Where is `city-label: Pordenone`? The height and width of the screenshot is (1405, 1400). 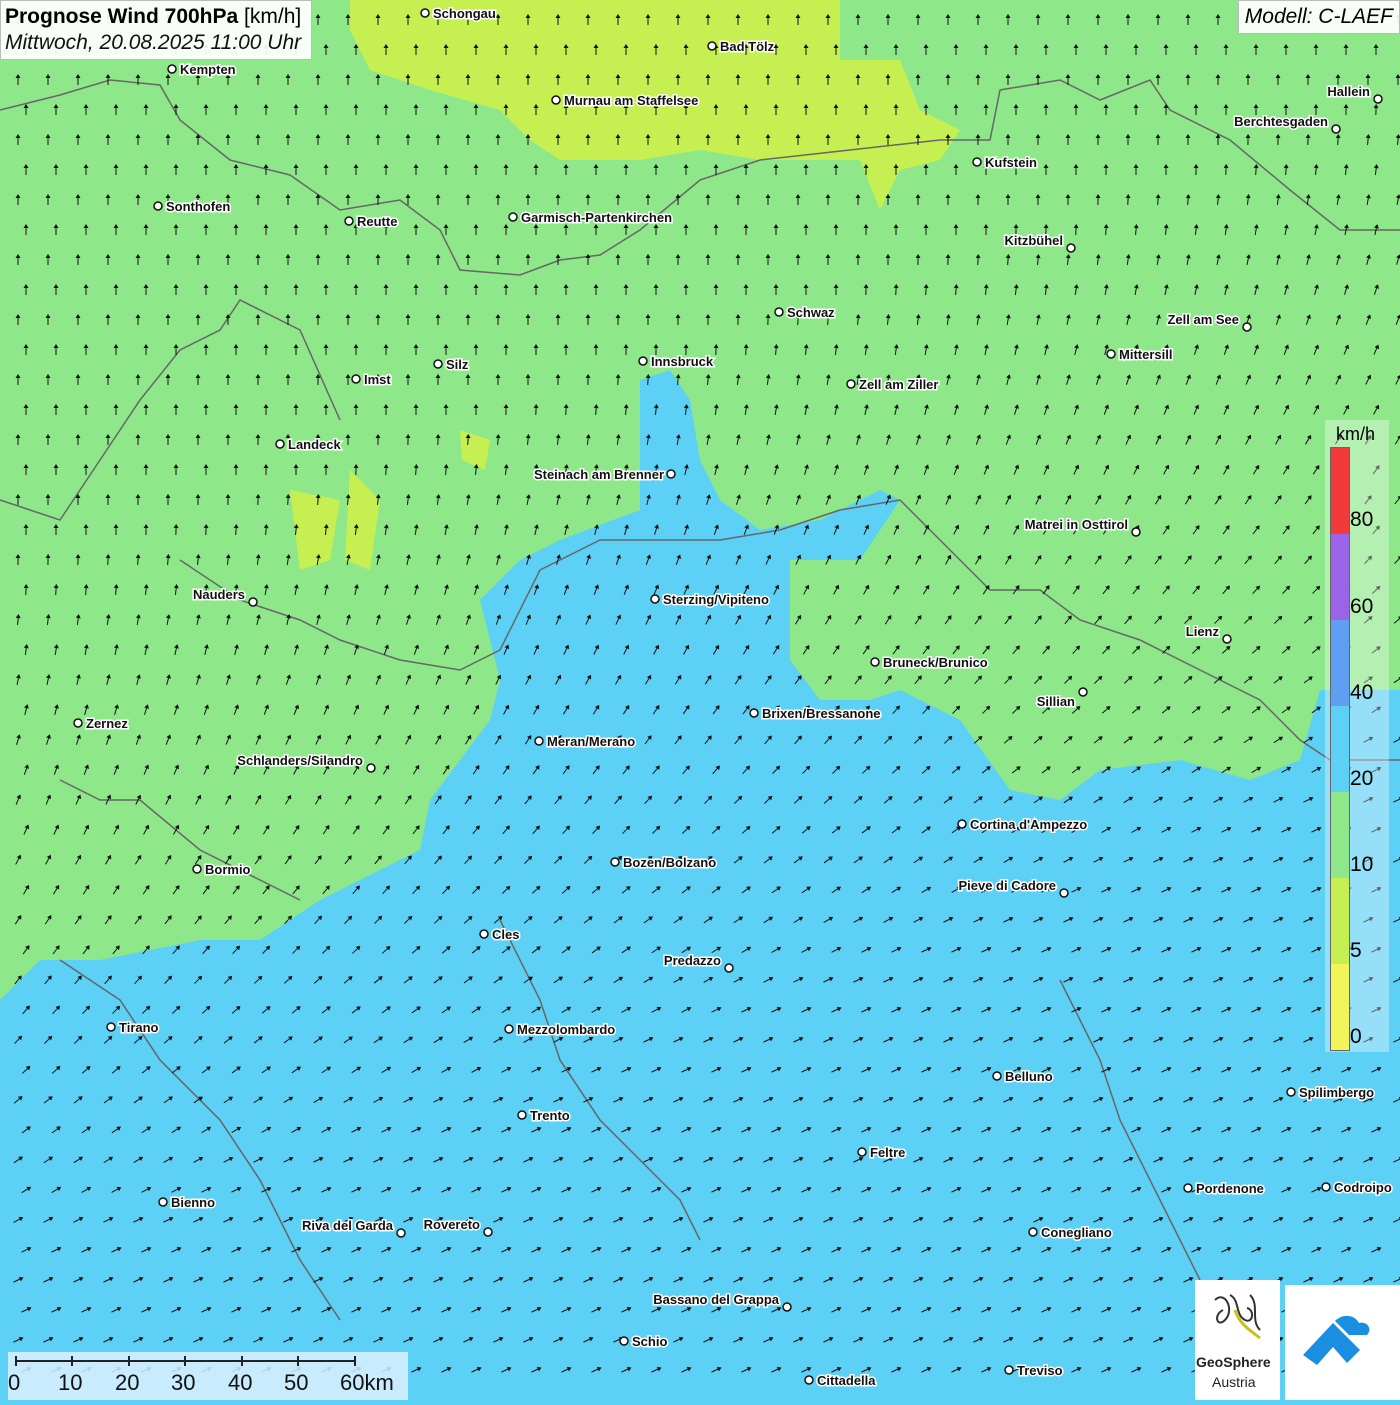
city-label: Pordenone is located at coordinates (1230, 1188).